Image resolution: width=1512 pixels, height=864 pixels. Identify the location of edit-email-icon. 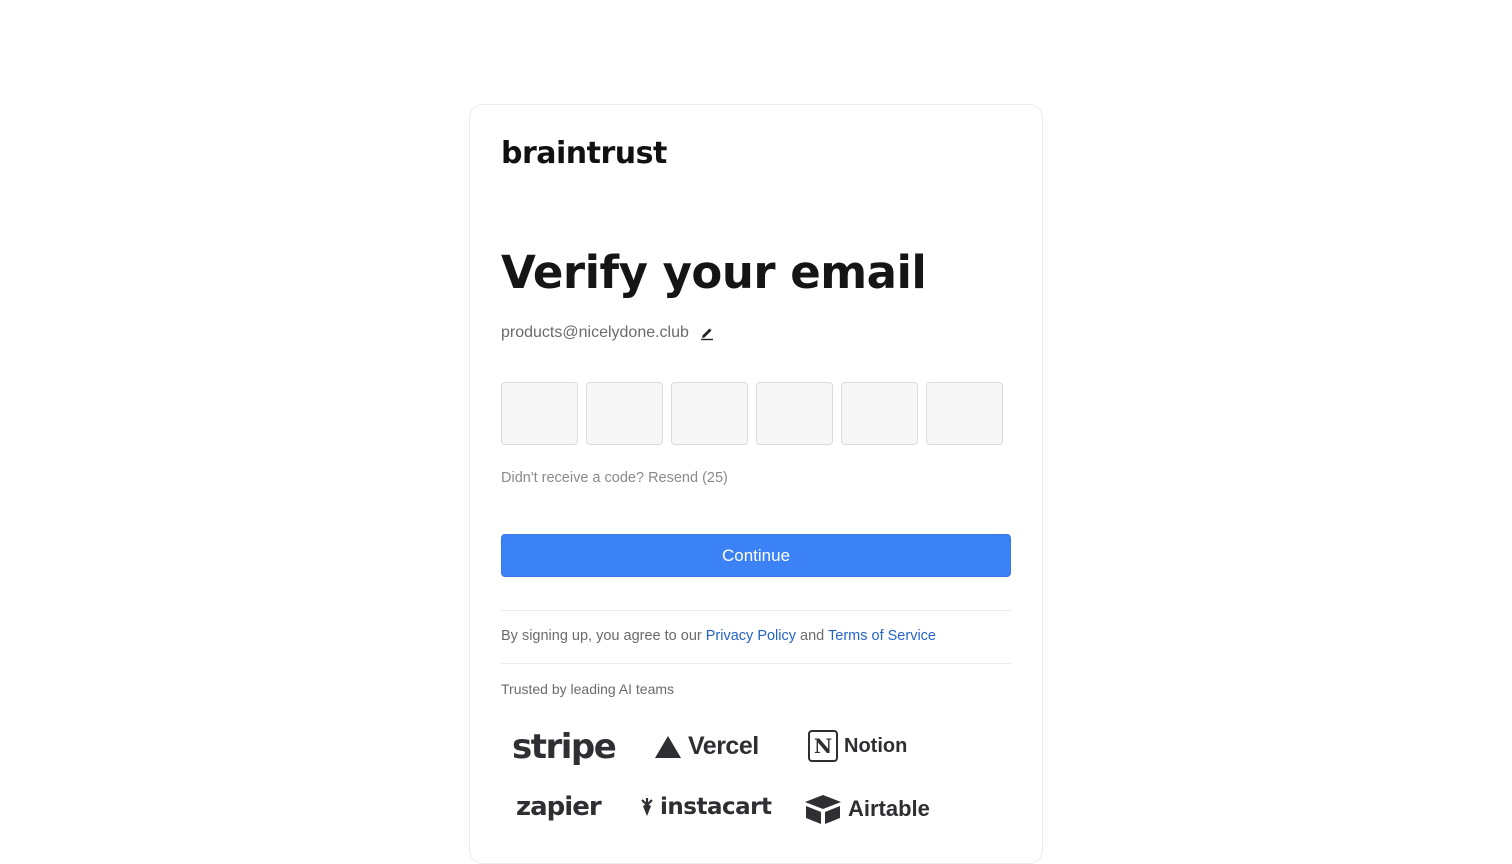
(707, 333).